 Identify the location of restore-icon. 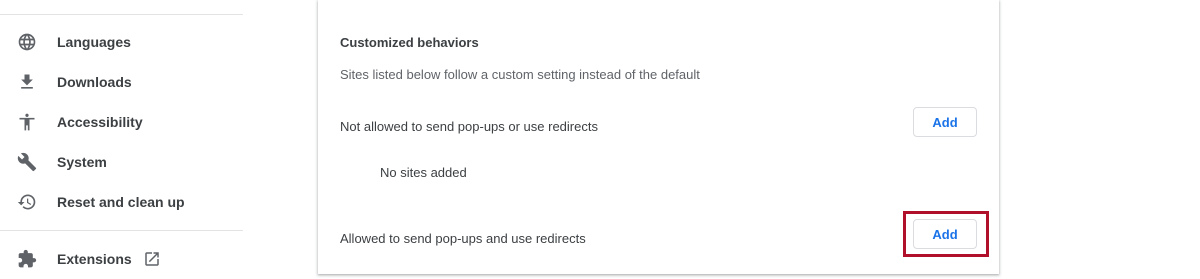
(27, 202).